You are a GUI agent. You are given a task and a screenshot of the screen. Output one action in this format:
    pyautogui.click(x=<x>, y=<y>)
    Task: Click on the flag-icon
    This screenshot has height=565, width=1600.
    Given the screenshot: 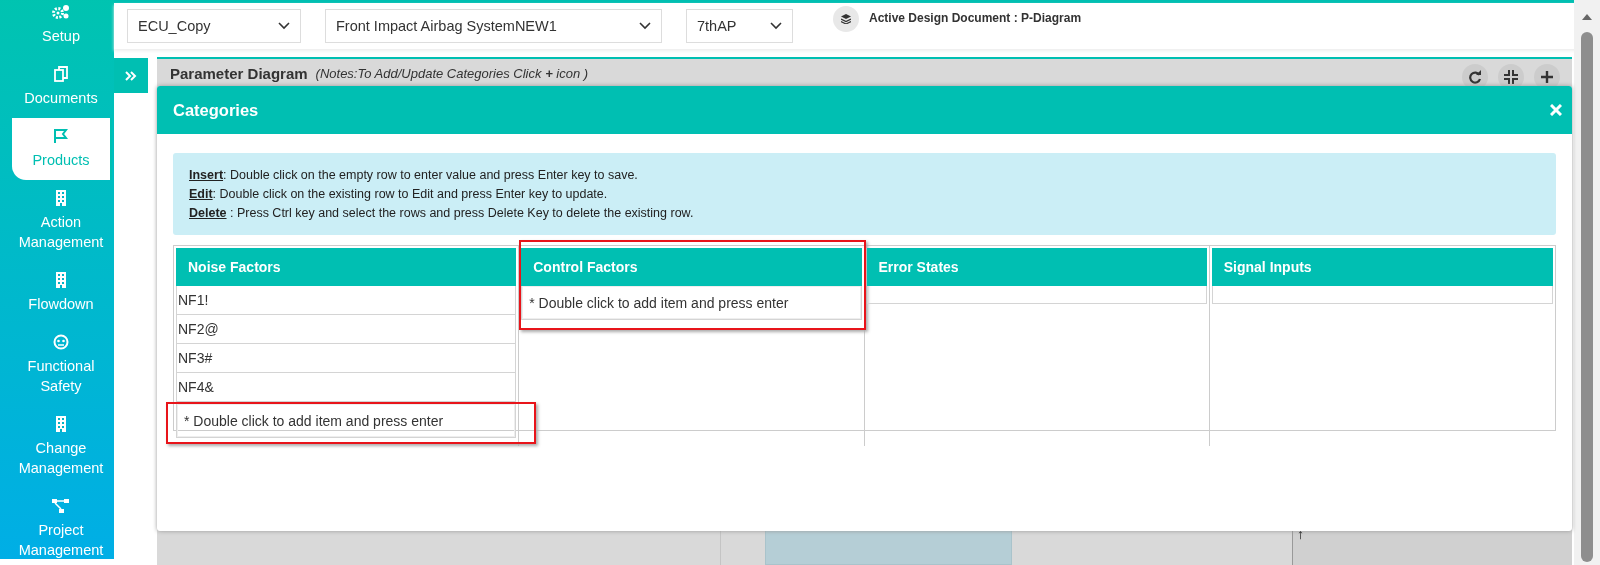 What is the action you would take?
    pyautogui.click(x=61, y=136)
    